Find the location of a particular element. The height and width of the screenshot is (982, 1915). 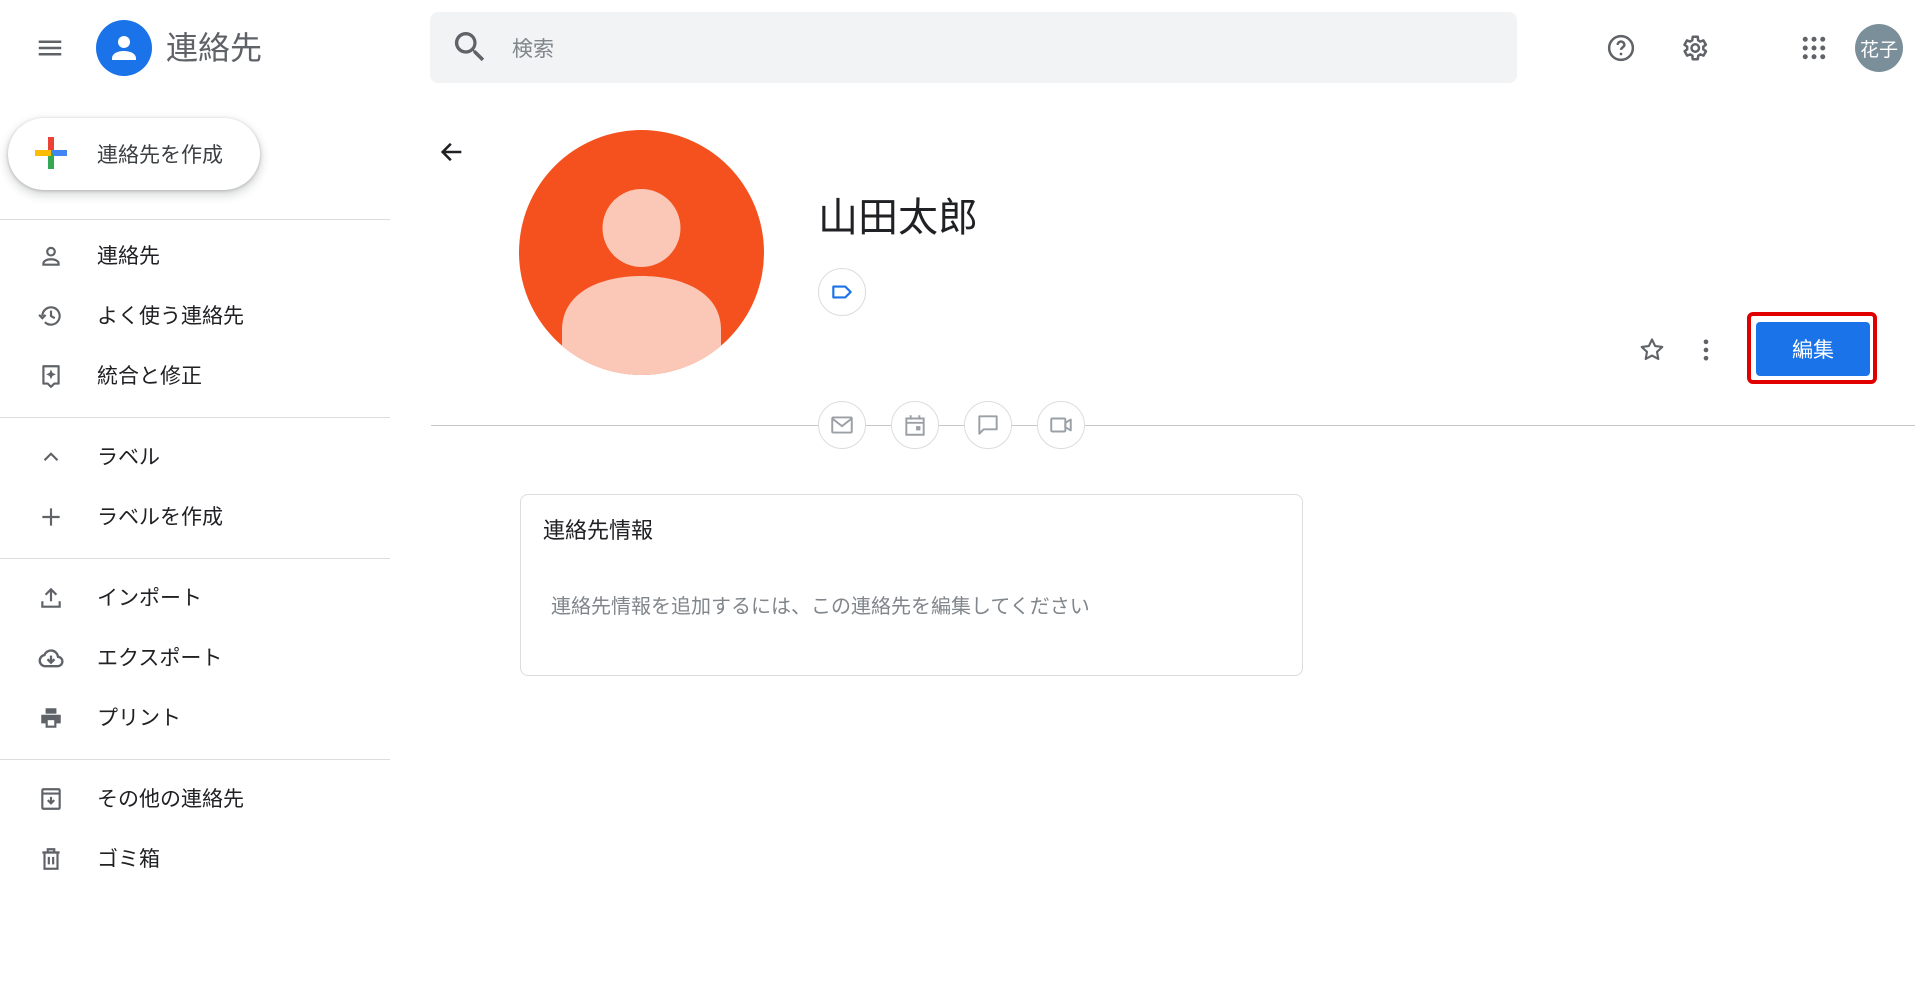

label-icon is located at coordinates (842, 292).